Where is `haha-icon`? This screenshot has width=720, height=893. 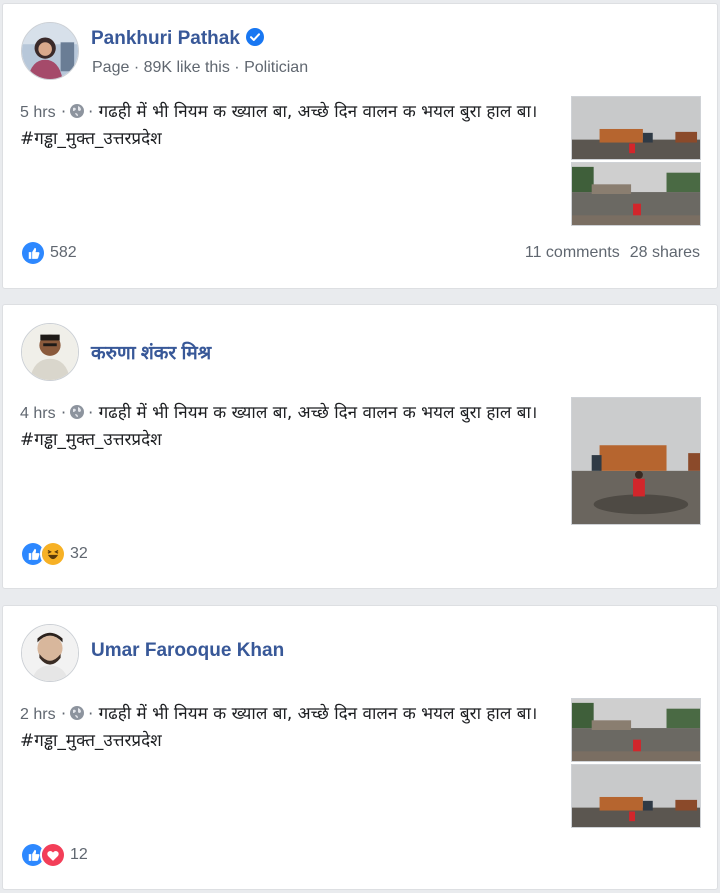
haha-icon is located at coordinates (53, 554).